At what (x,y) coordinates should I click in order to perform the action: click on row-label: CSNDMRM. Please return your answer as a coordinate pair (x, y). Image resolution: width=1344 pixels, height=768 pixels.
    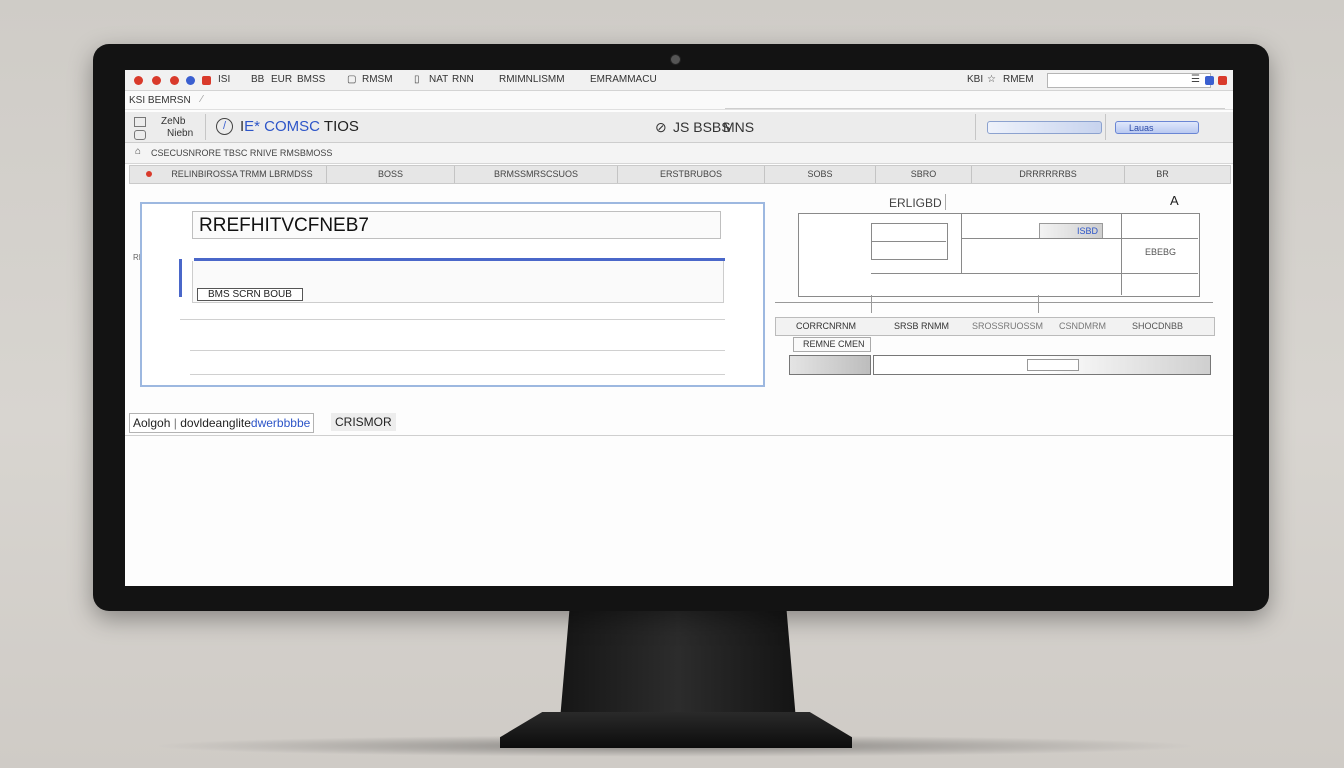
    Looking at the image, I should click on (1082, 326).